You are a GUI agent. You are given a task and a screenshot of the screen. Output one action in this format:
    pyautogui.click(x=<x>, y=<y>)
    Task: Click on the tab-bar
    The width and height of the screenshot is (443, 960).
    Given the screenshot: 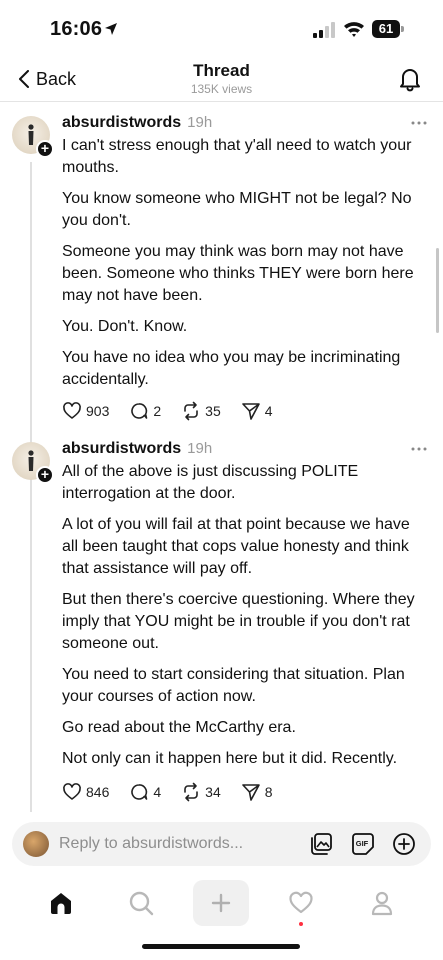 What is the action you would take?
    pyautogui.click(x=221, y=904)
    